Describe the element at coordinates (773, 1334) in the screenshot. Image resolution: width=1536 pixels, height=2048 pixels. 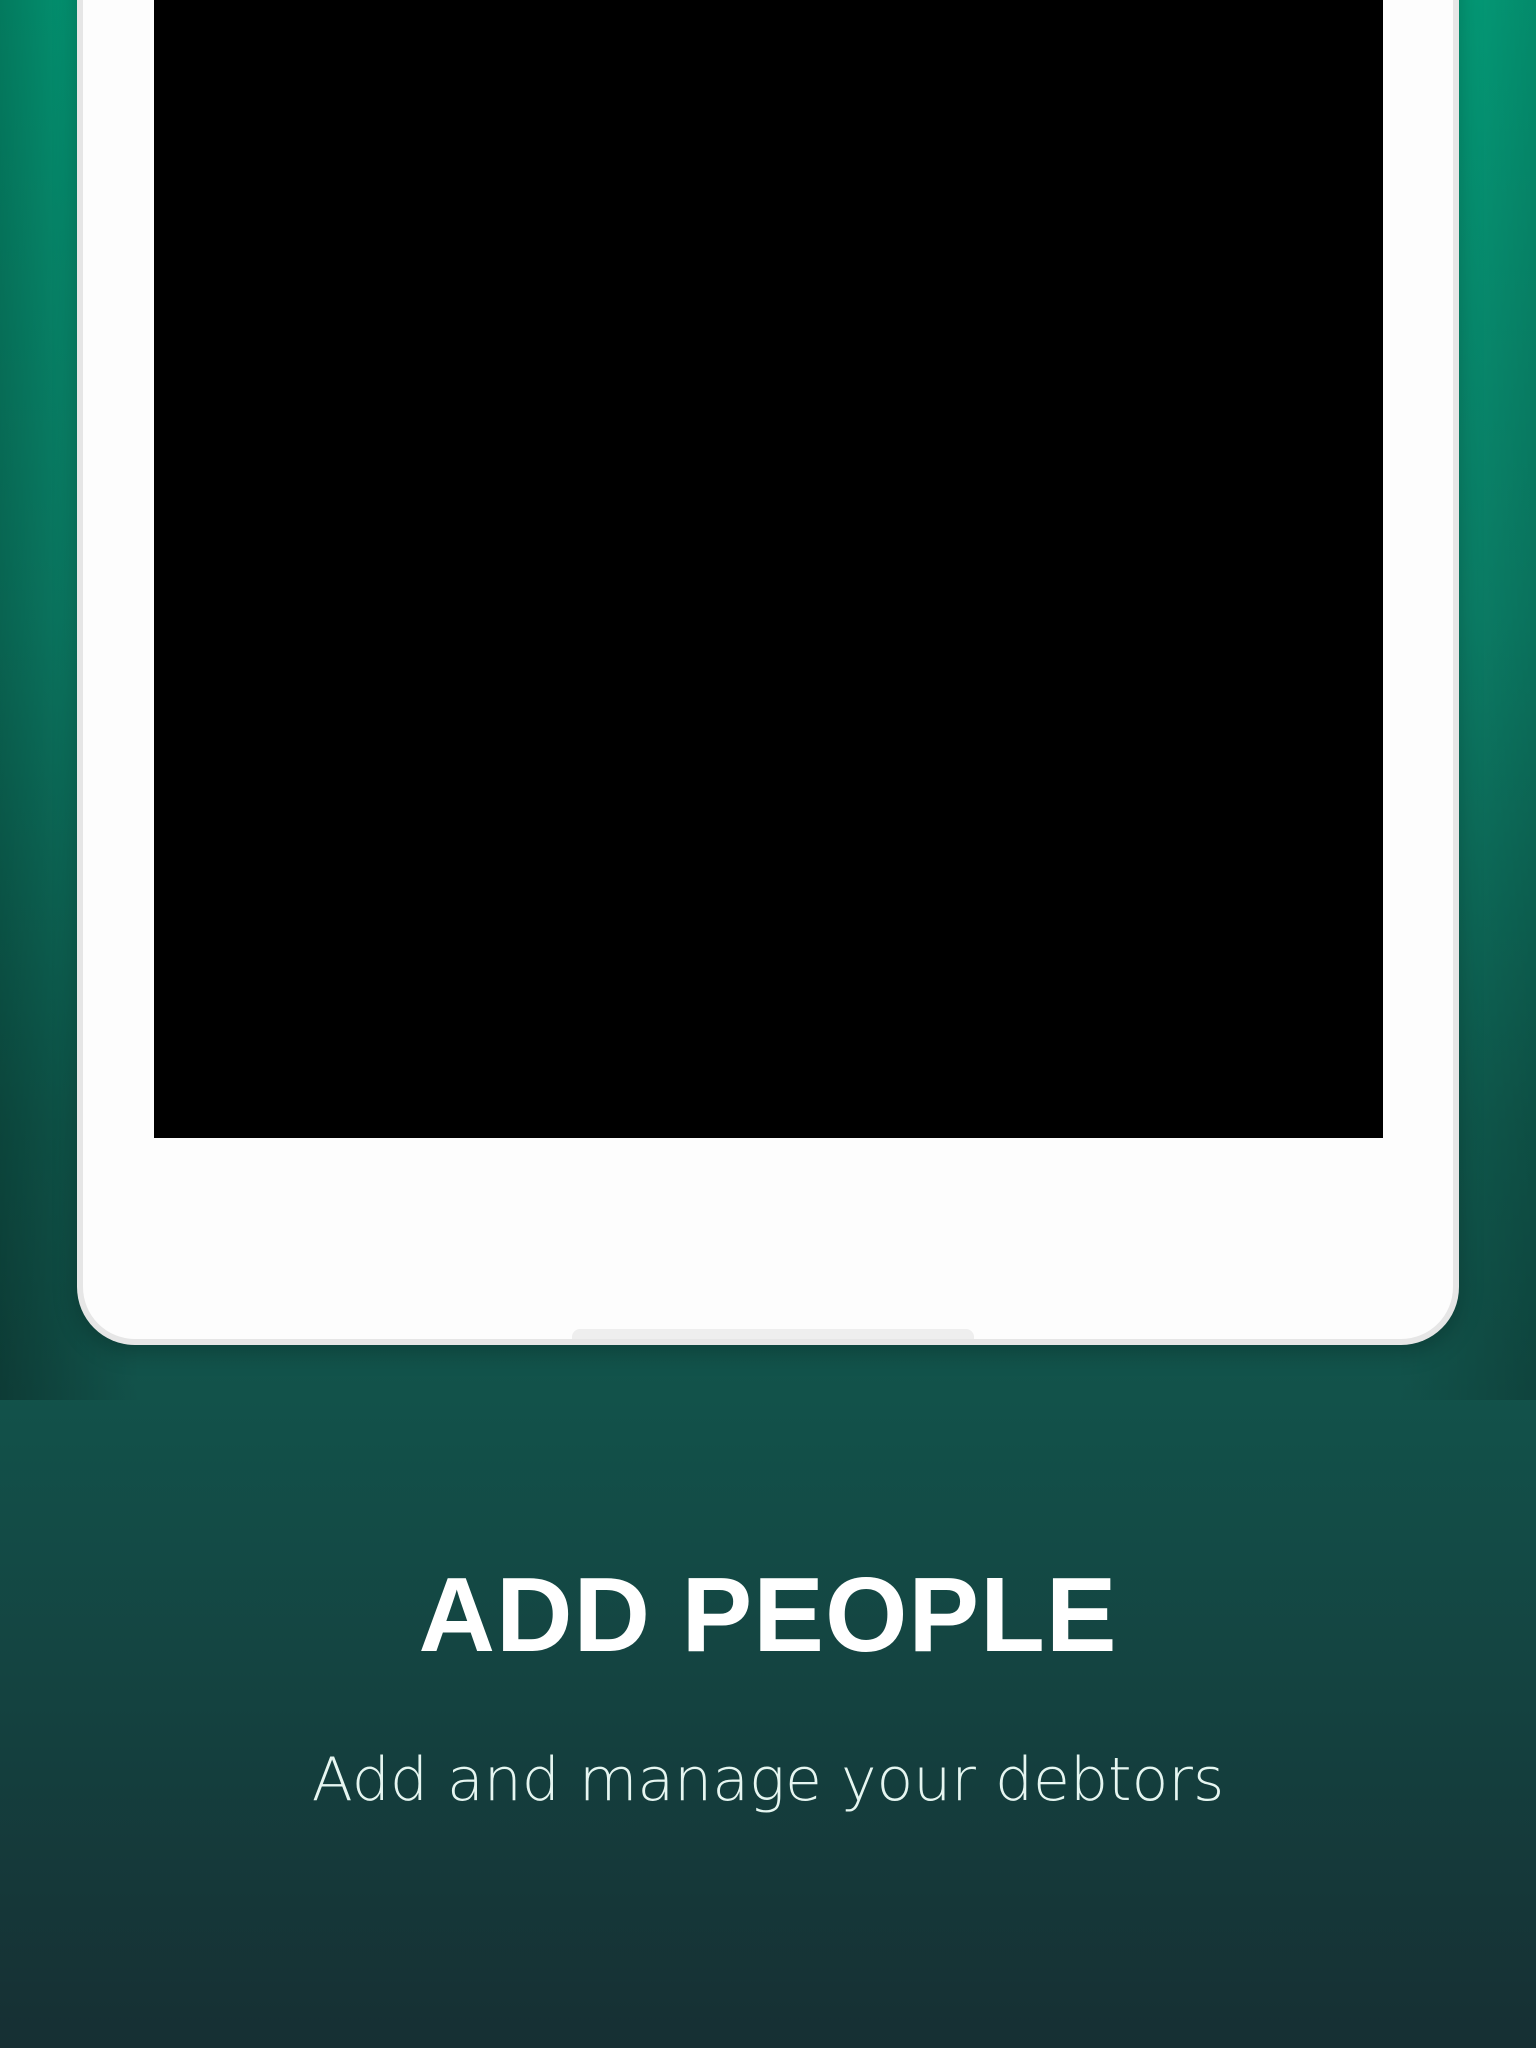
I see `home-indicator-bar` at that location.